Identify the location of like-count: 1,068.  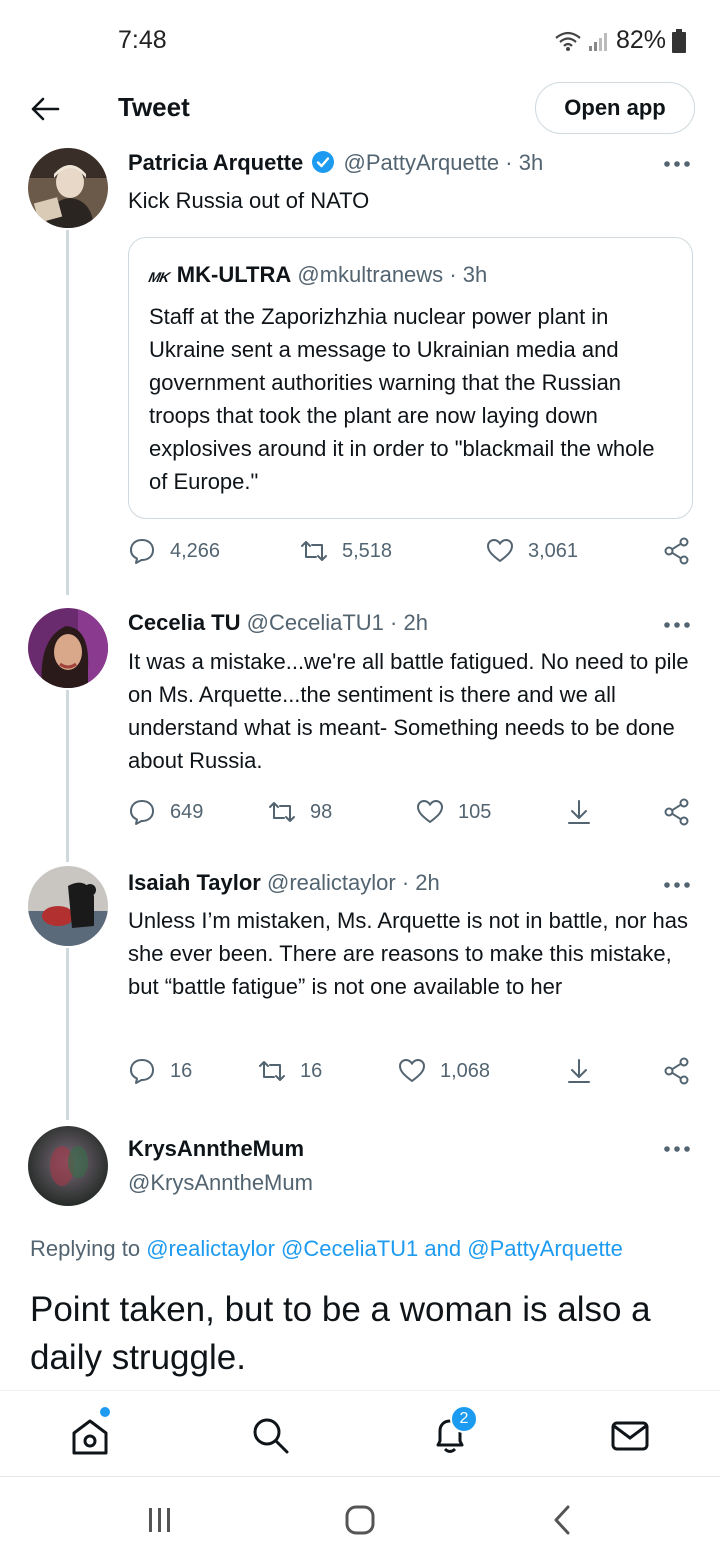
(465, 1070).